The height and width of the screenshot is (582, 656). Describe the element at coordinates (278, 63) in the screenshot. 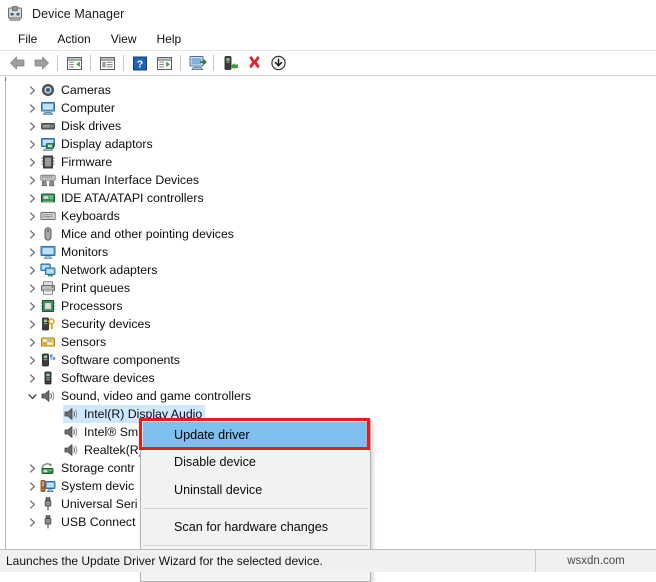

I see `toolbar-disable-device-button` at that location.